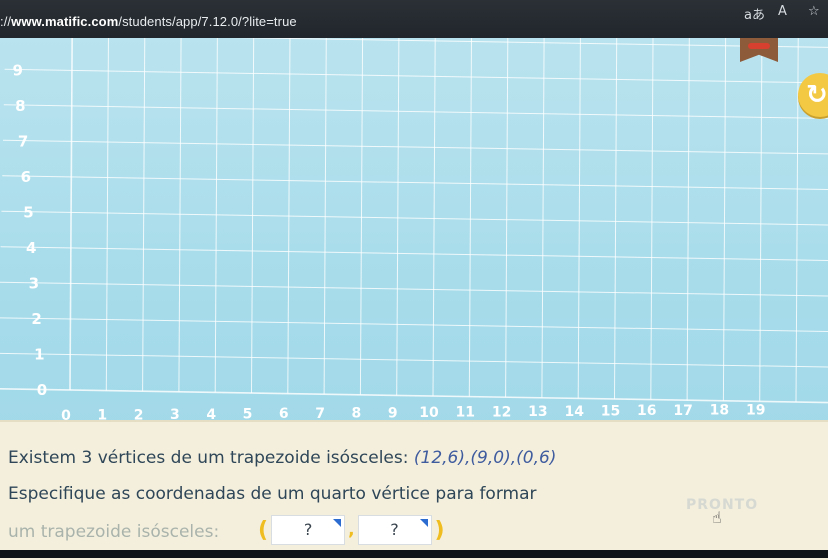 The image size is (828, 560). I want to click on y-tick-label: 9, so click(17, 71).